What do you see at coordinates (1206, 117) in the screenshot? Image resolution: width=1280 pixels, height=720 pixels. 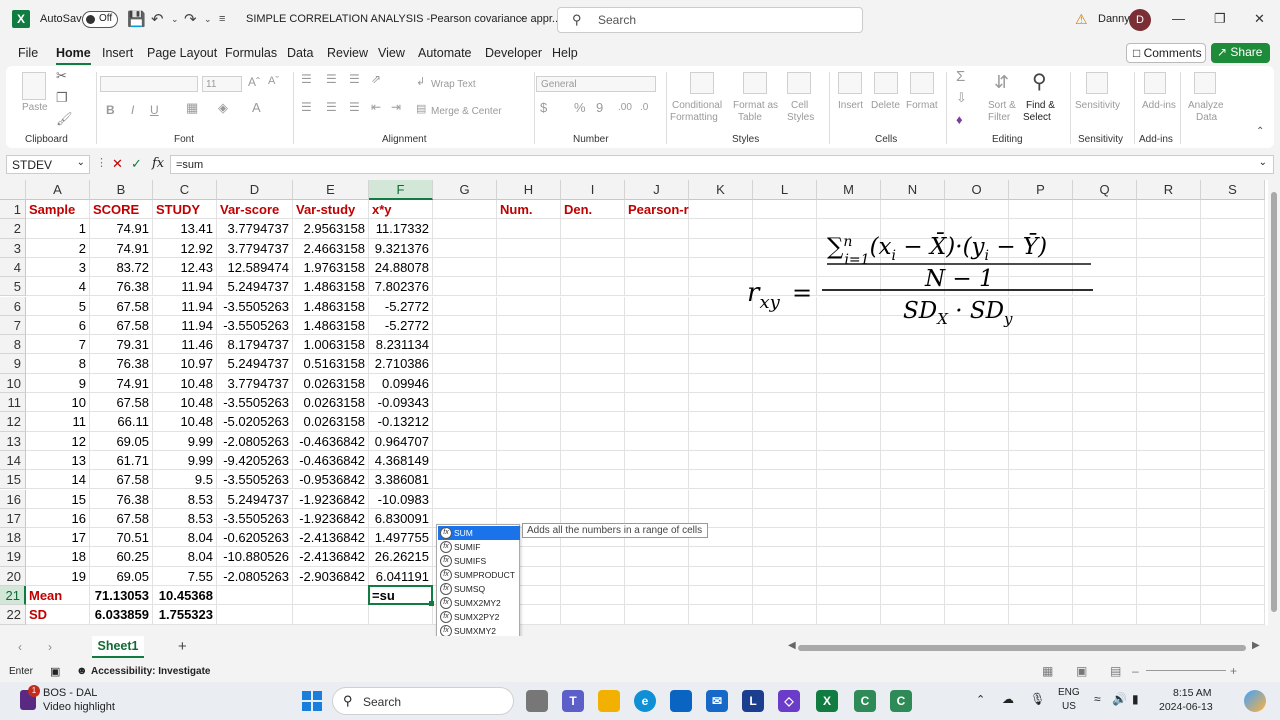 I see `analyze-data-label-2: Data` at bounding box center [1206, 117].